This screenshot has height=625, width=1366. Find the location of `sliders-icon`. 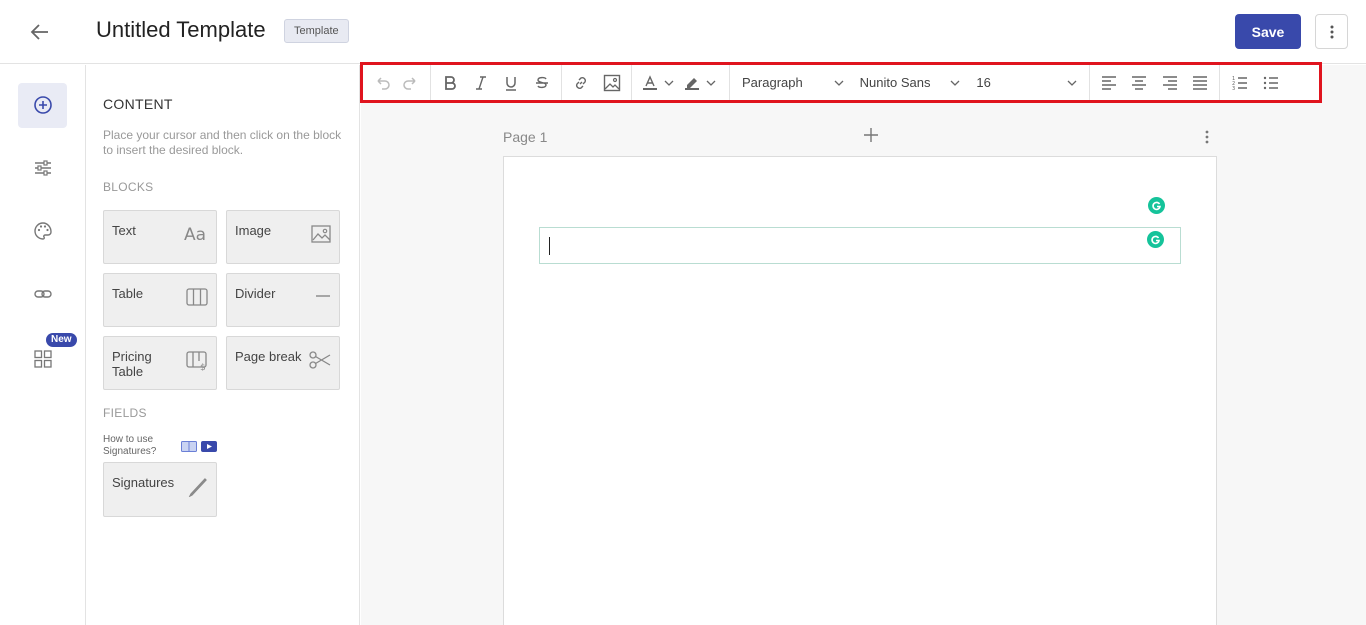

sliders-icon is located at coordinates (42, 168).